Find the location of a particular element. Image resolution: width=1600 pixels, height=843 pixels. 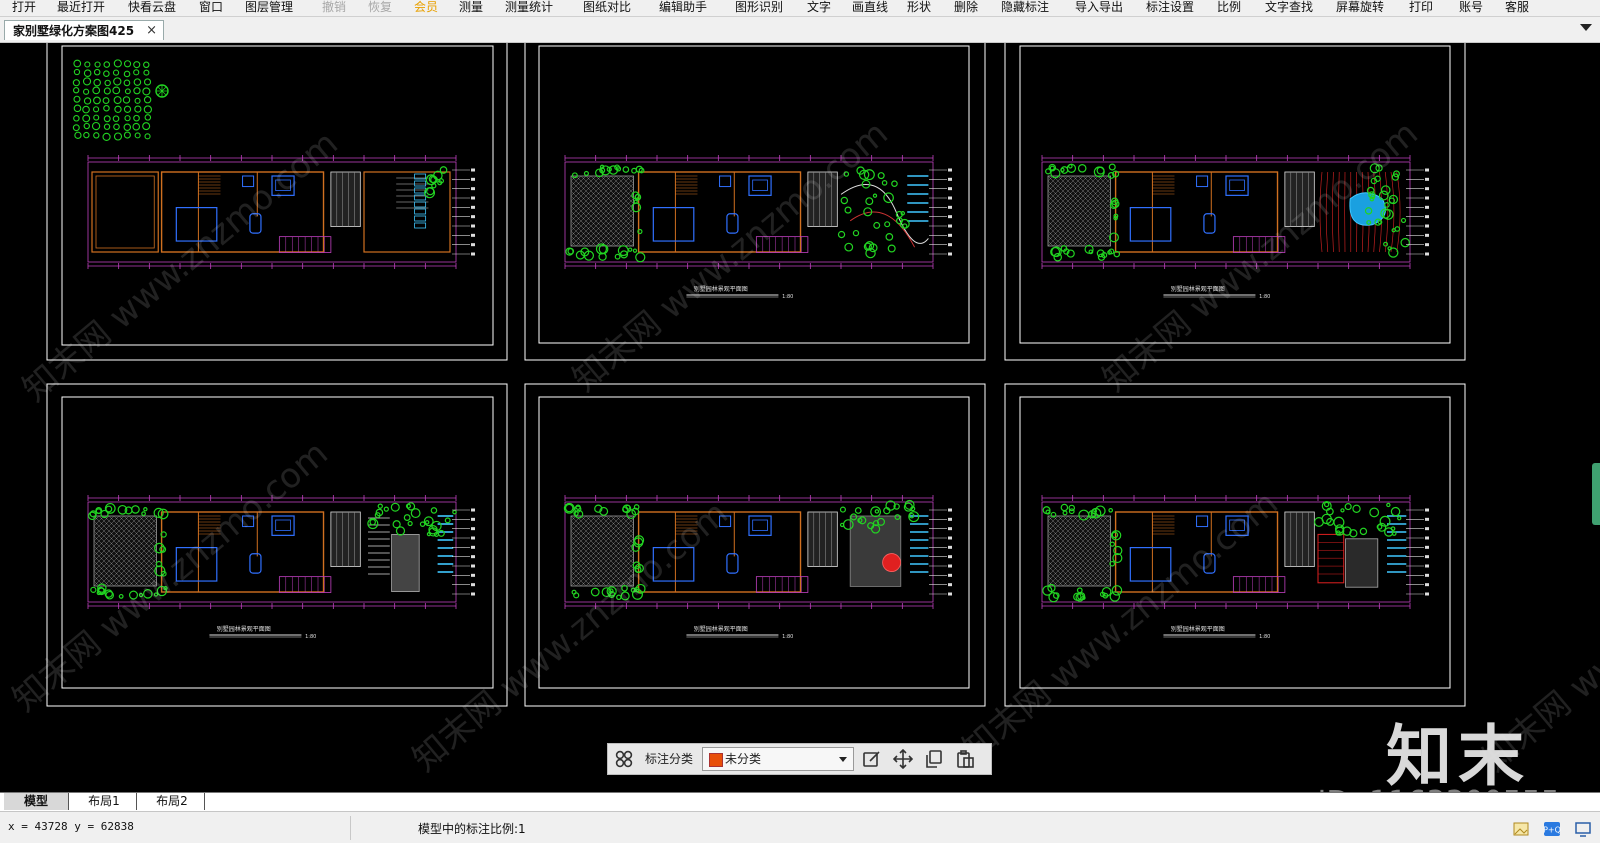

menu-item: 撤销 is located at coordinates (334, 8).